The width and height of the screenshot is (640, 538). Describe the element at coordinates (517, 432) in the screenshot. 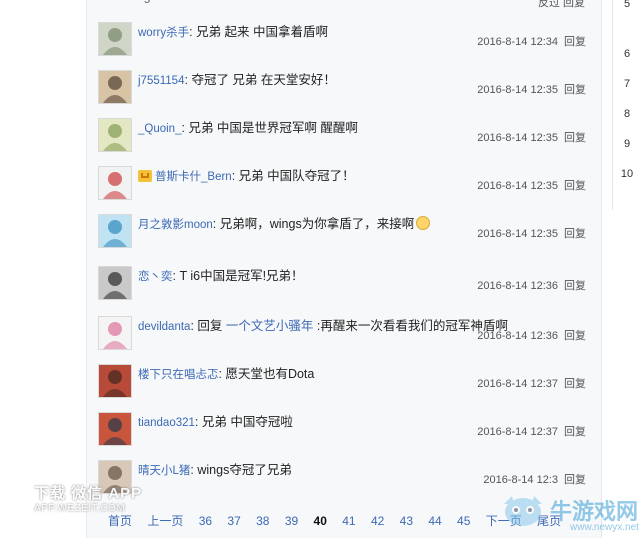

I see `reply-timestamp: 2016-8-14 12:37` at that location.